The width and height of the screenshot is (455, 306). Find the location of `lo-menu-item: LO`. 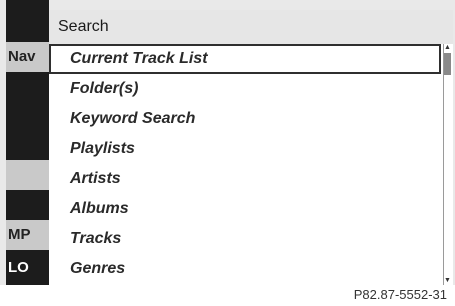

lo-menu-item: LO is located at coordinates (27, 267).